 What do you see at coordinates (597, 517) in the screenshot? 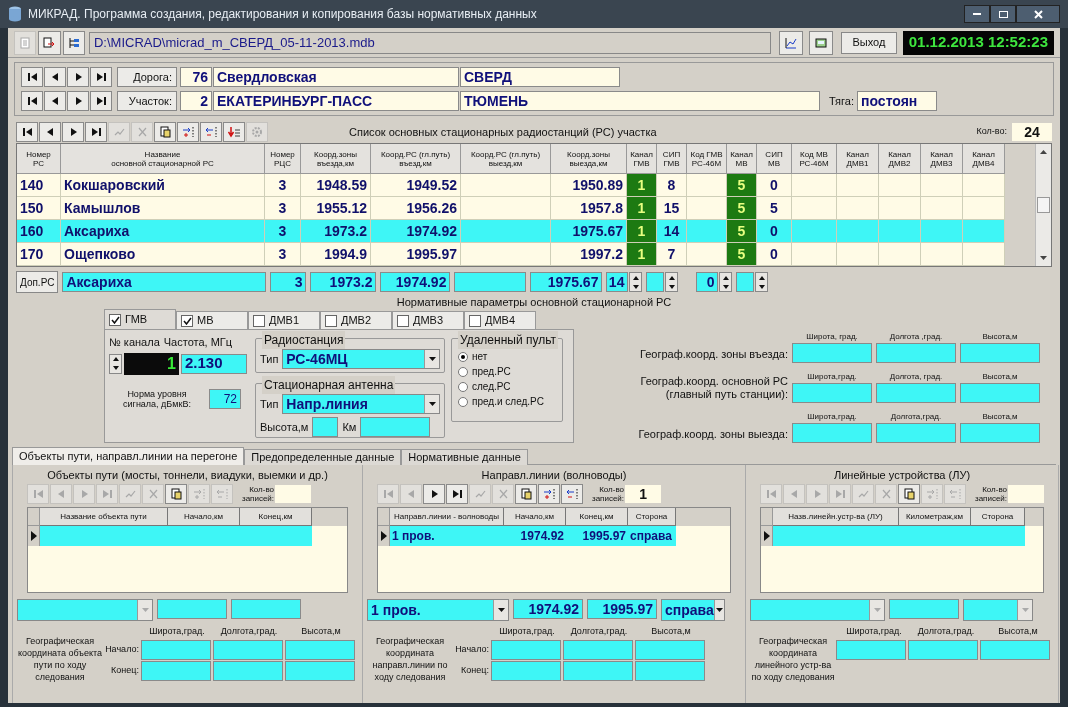
I see `column-header: Конец,км` at bounding box center [597, 517].